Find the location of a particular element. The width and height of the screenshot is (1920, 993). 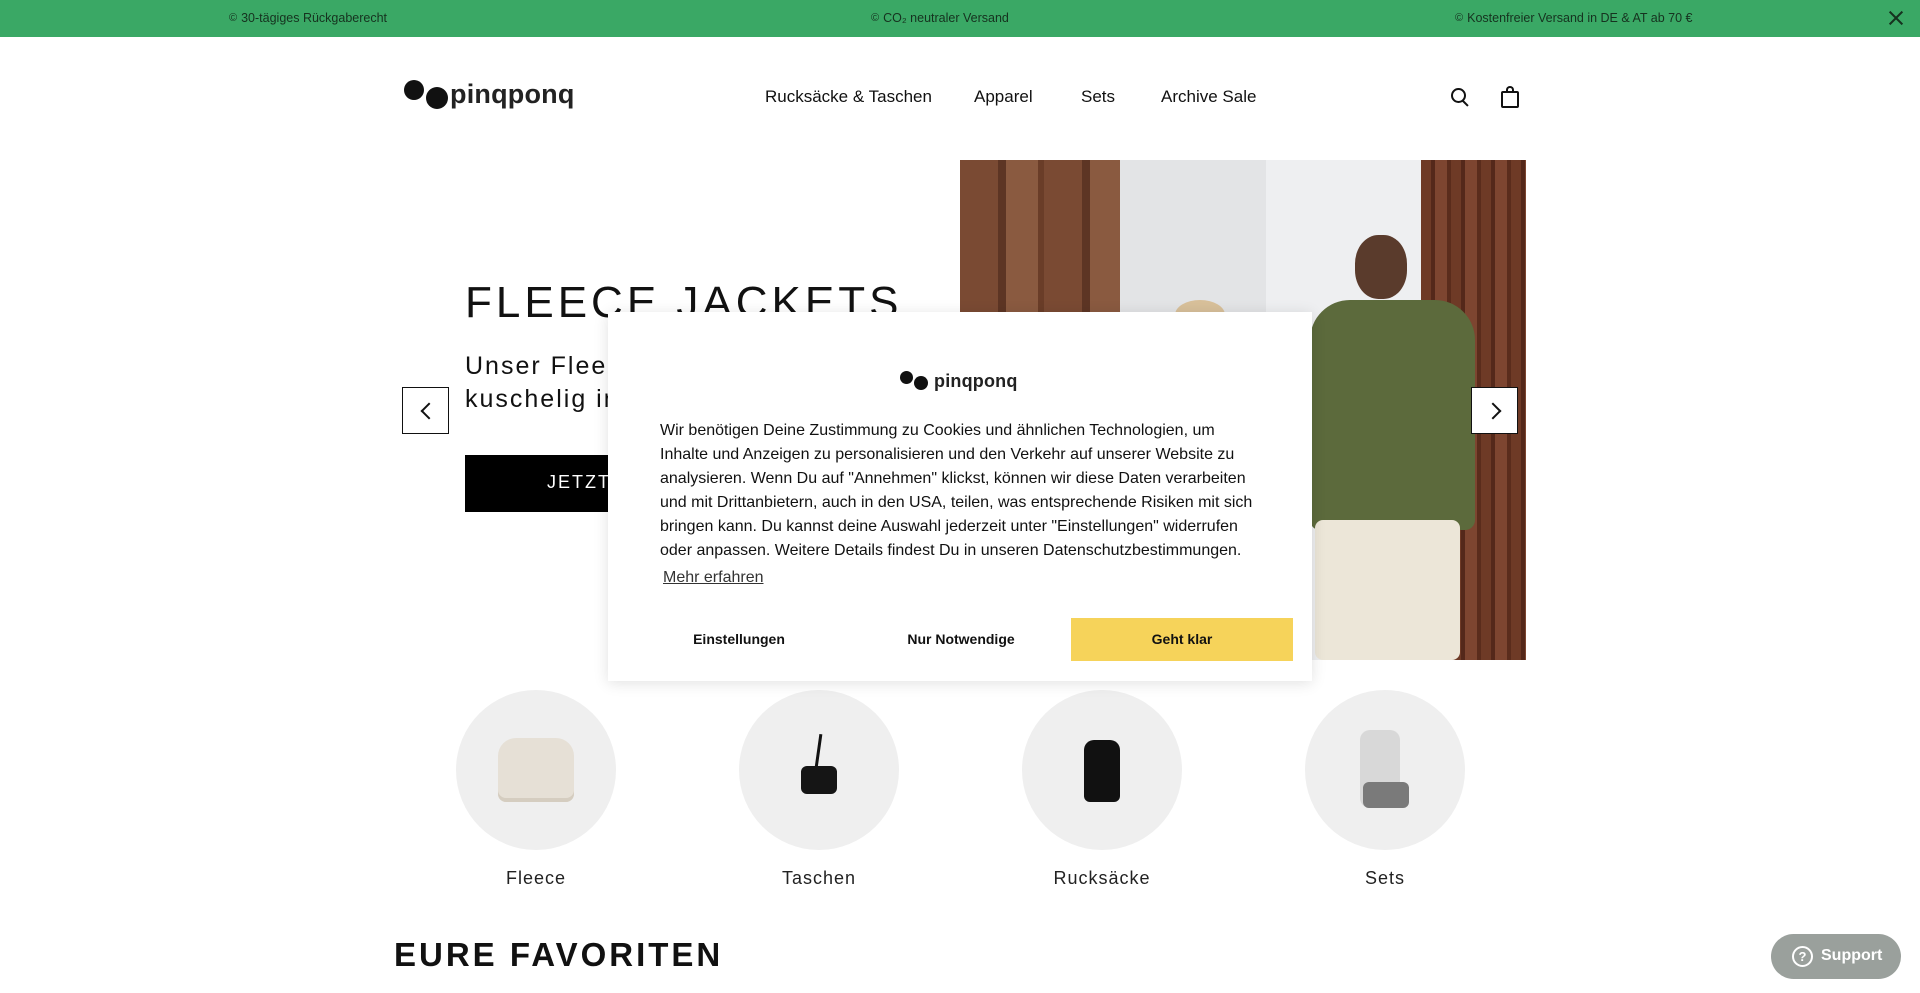

category-label: Fleece is located at coordinates (536, 878).